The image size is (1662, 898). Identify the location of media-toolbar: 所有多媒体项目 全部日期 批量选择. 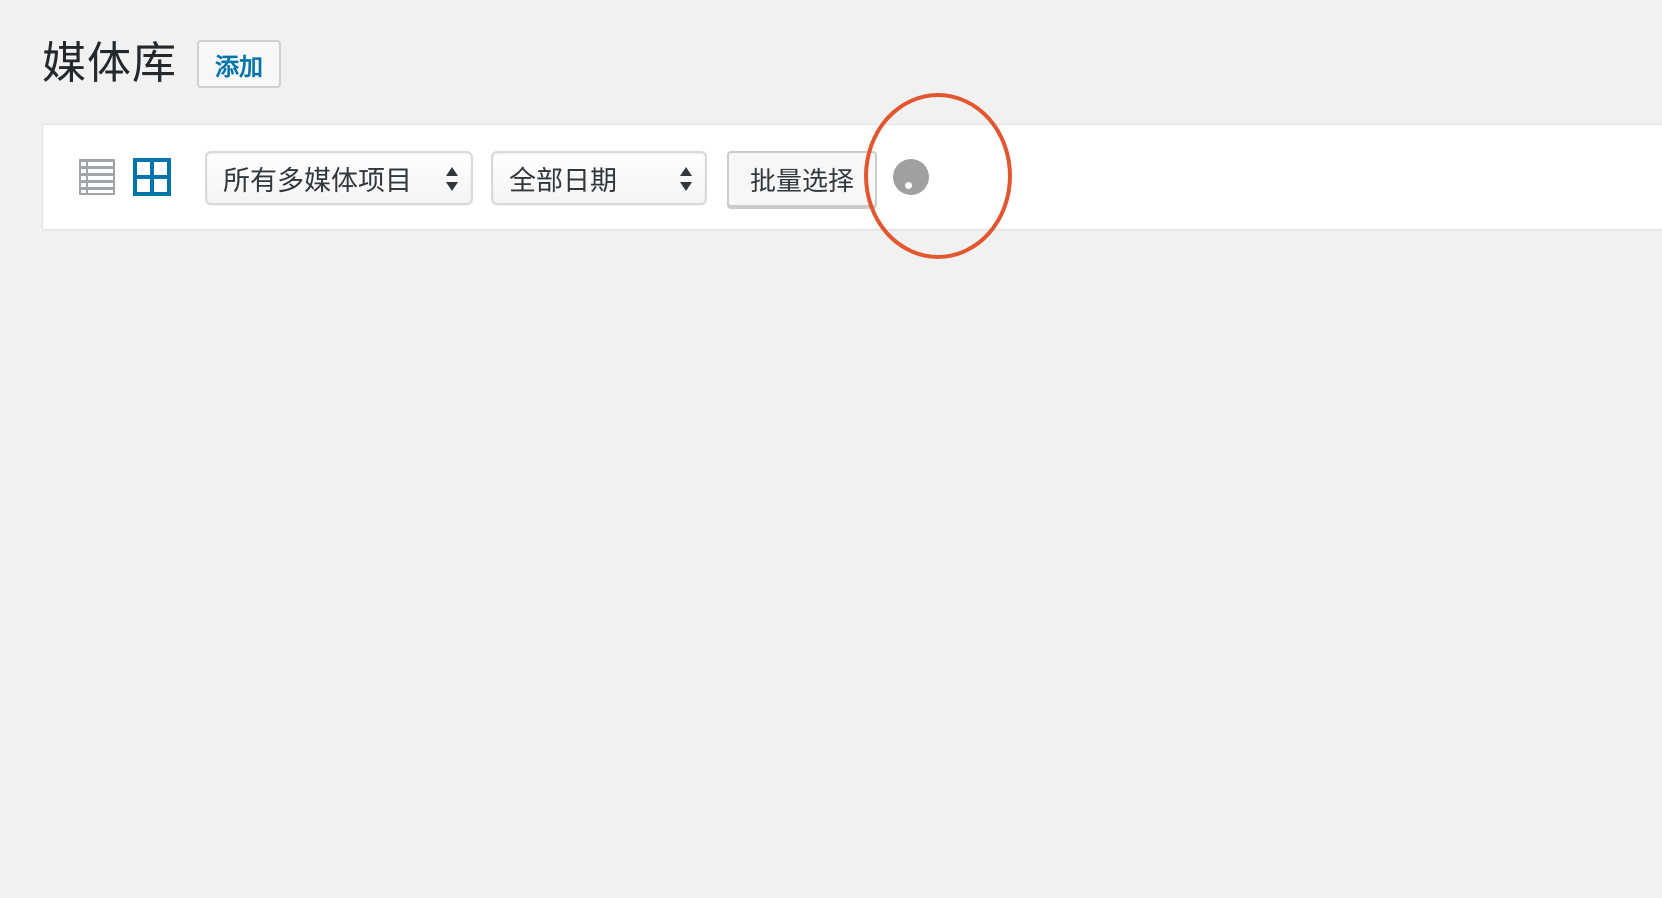
(852, 177).